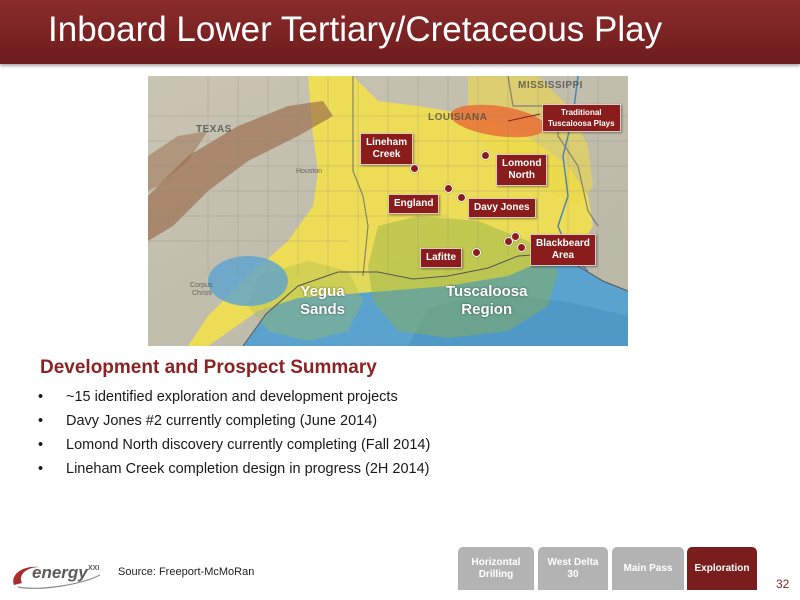  Describe the element at coordinates (550, 85) in the screenshot. I see `mississippi-label: MISSISSIPPI` at that location.